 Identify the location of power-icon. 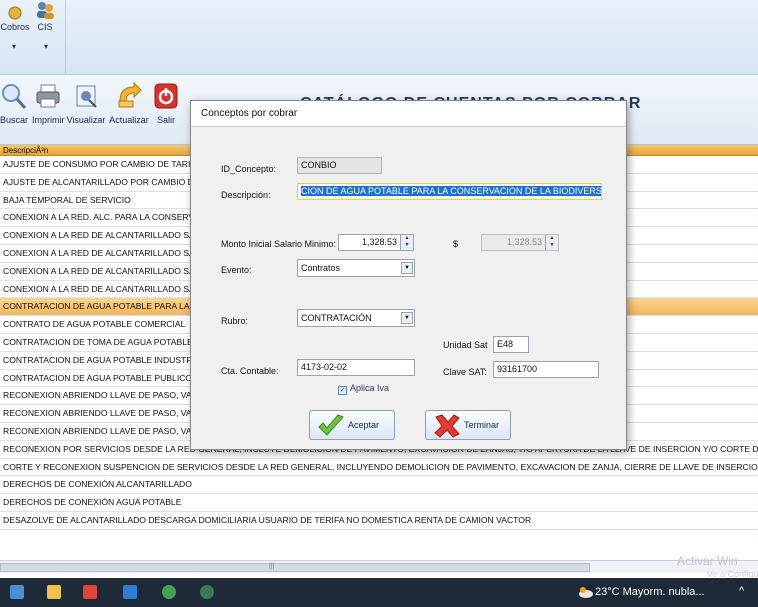
(166, 96).